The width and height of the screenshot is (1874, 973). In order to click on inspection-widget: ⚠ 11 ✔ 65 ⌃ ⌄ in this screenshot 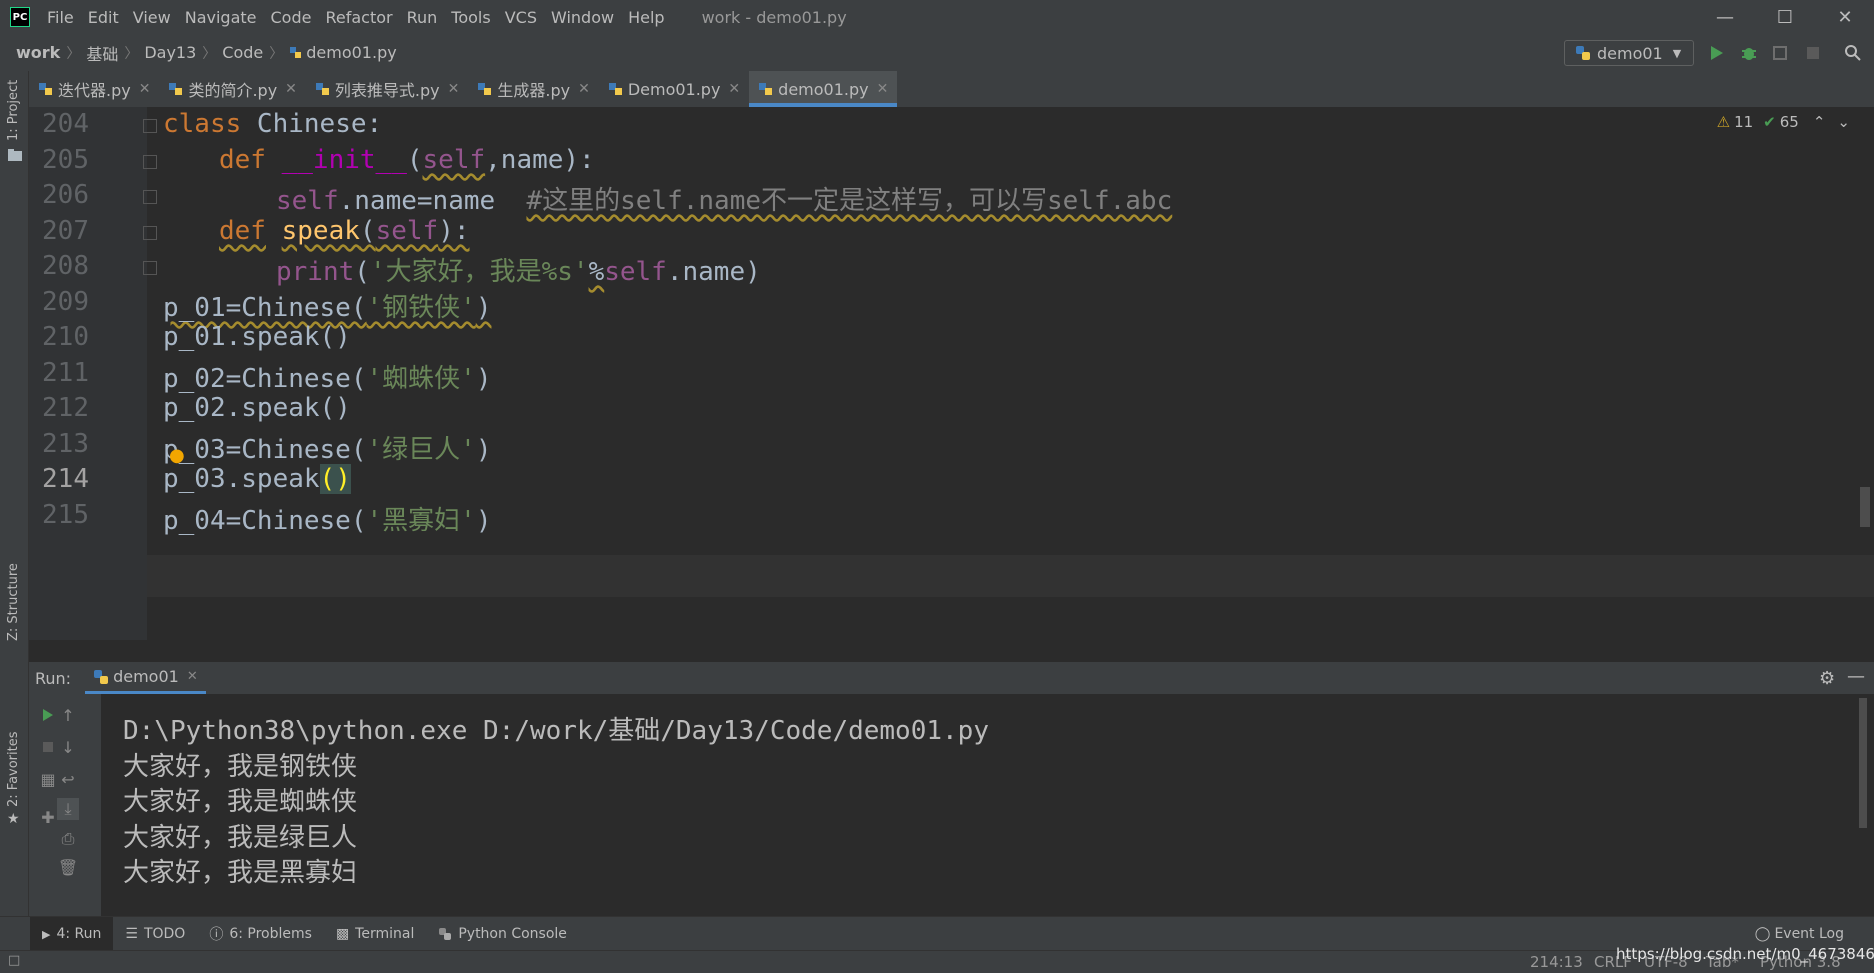, I will do `click(1783, 122)`.